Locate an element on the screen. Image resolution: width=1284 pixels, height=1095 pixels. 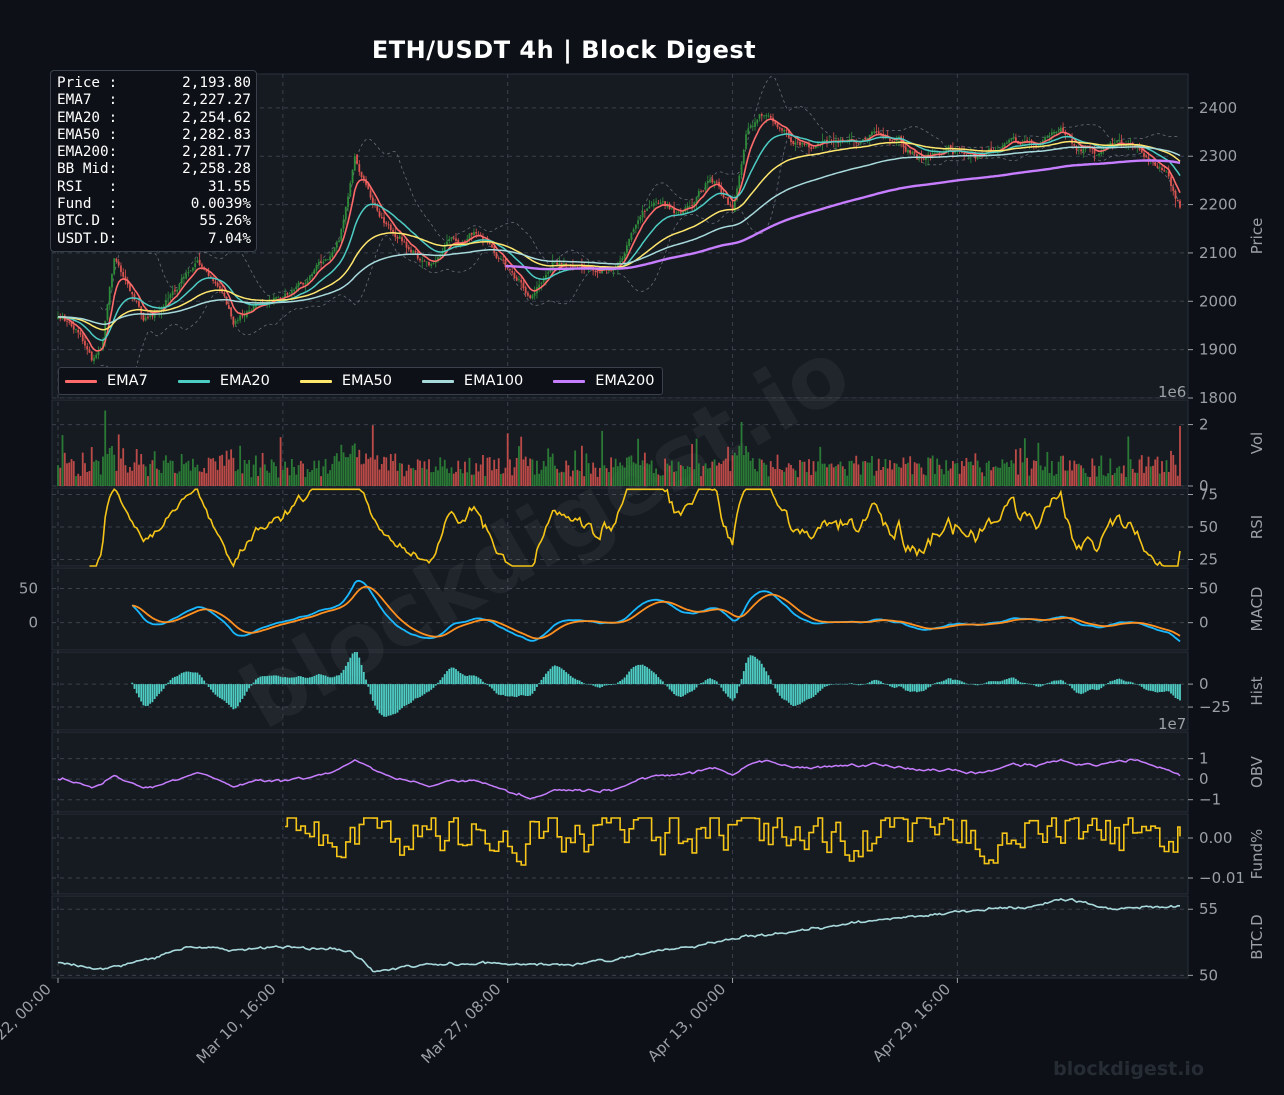
volume-scale-label: 1e6 is located at coordinates (1172, 392).